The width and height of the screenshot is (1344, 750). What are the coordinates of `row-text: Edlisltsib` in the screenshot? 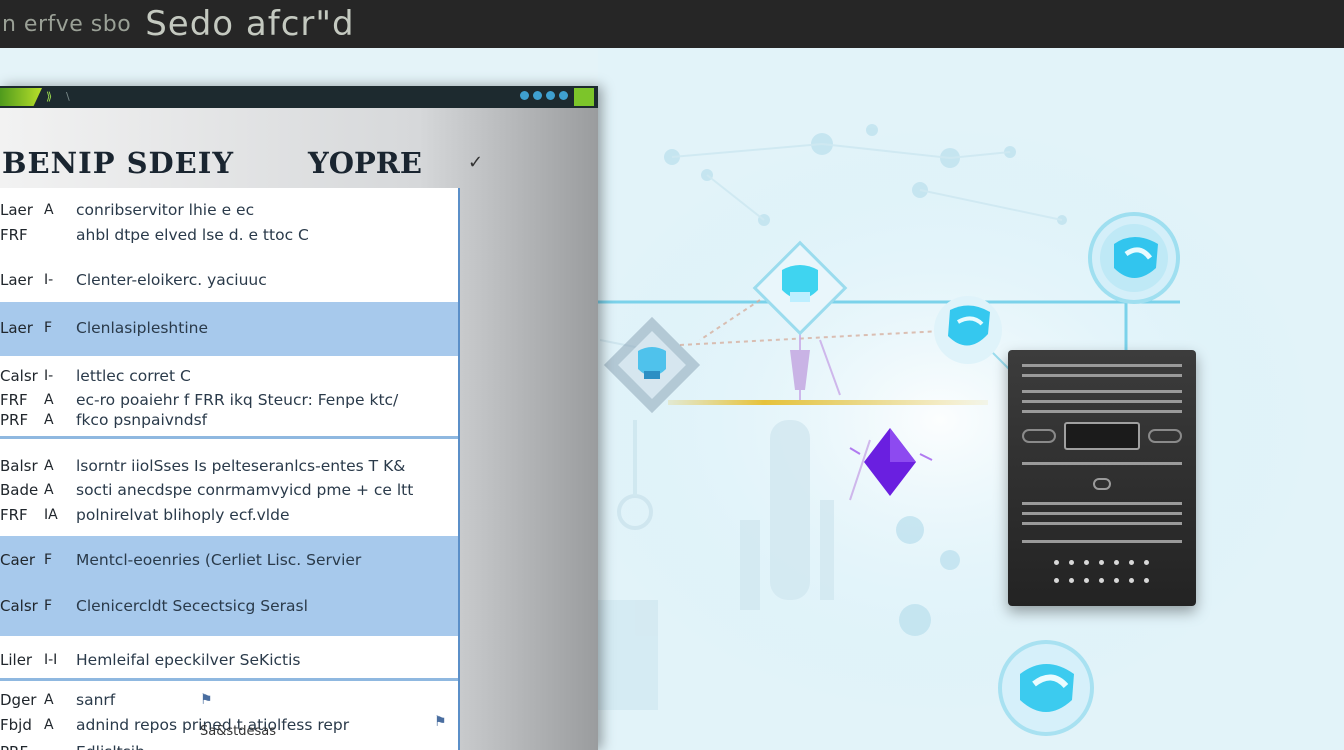 It's located at (267, 745).